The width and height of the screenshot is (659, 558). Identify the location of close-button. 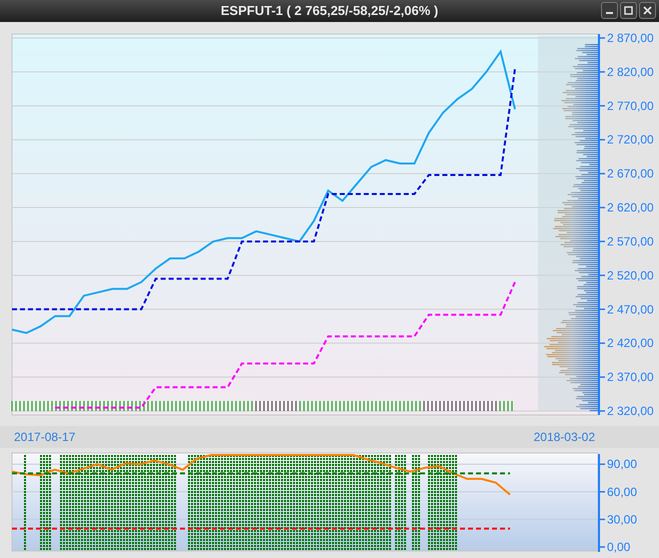
(647, 10).